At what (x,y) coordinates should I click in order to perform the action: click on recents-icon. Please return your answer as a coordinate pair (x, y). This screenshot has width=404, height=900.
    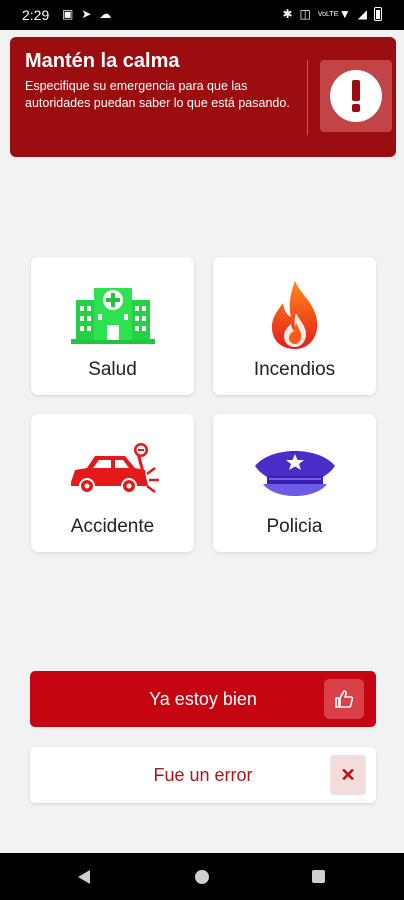
    Looking at the image, I should click on (318, 876).